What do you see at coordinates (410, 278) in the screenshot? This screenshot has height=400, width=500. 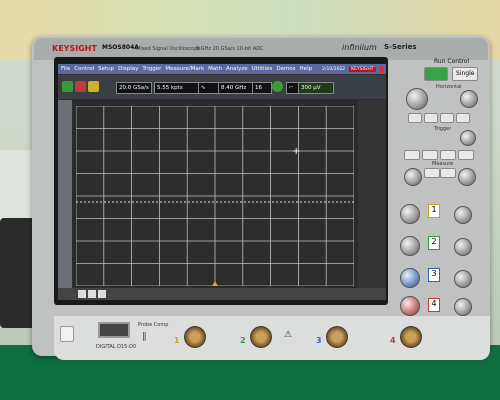 I see `ch3-scale-knob` at bounding box center [410, 278].